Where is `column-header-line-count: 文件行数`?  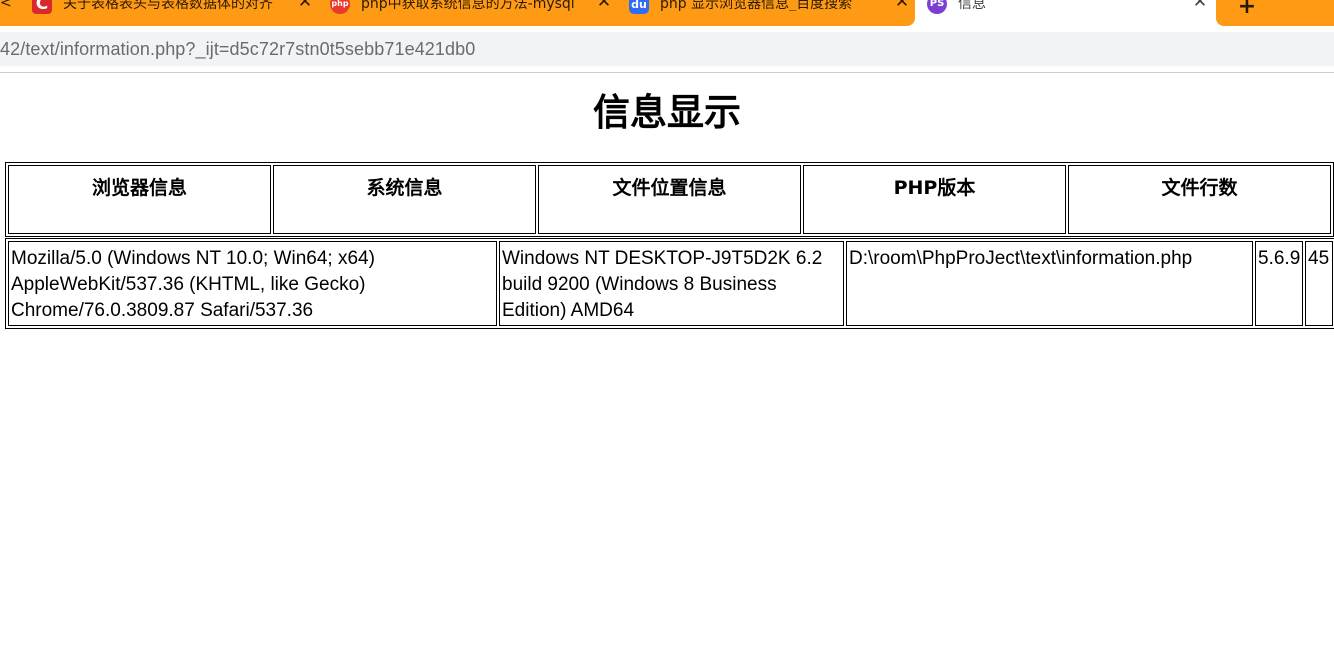
column-header-line-count: 文件行数 is located at coordinates (1199, 199).